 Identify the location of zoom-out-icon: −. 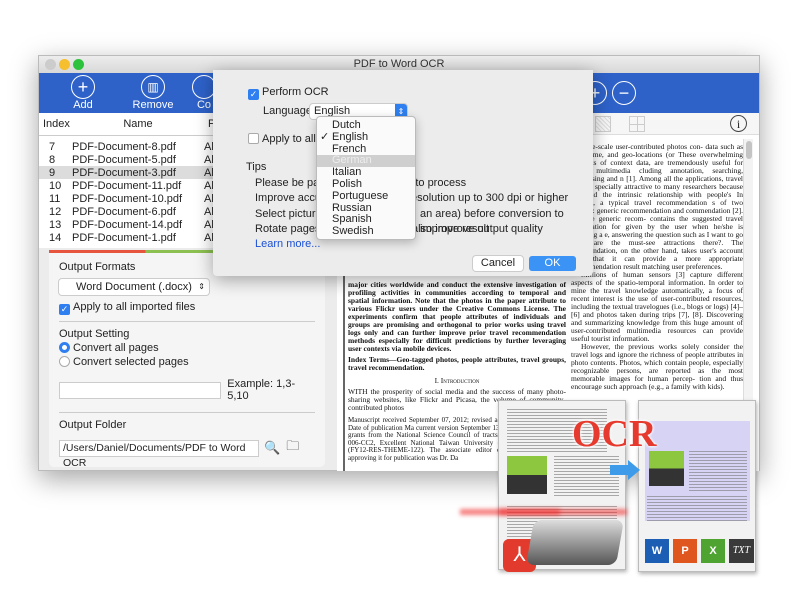
(624, 93).